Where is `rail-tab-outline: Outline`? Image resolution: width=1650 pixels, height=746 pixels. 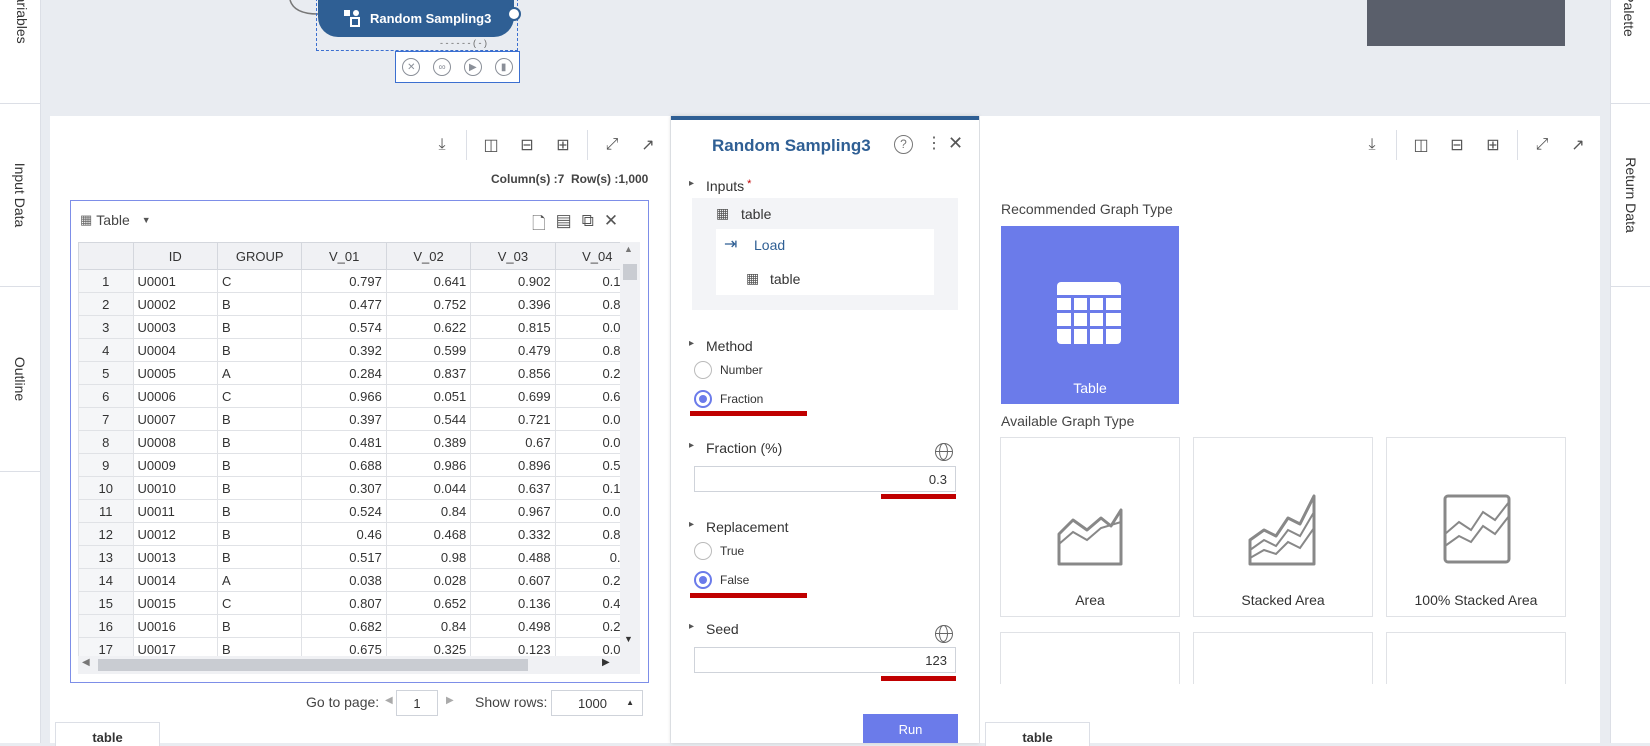
rail-tab-outline: Outline is located at coordinates (20, 379).